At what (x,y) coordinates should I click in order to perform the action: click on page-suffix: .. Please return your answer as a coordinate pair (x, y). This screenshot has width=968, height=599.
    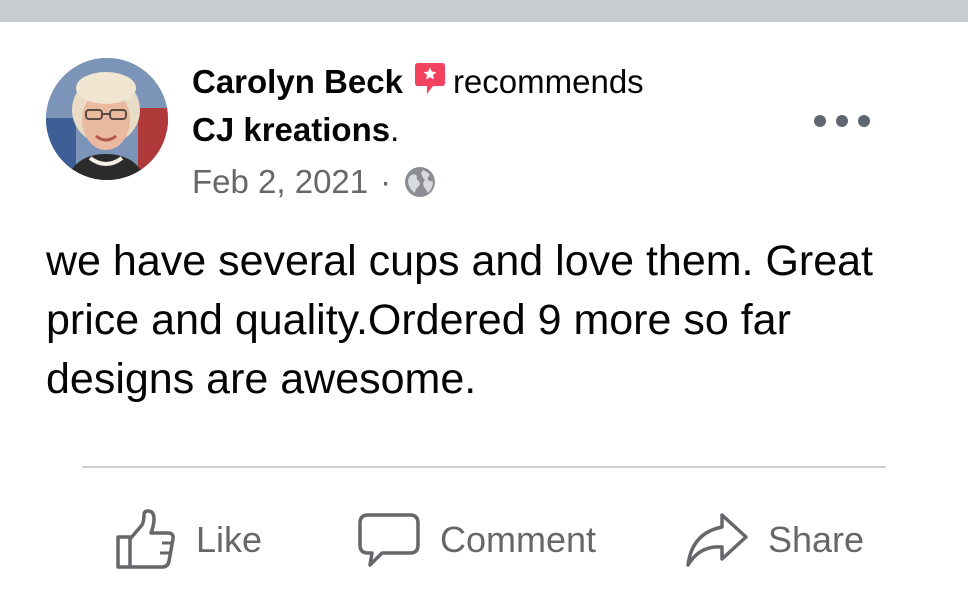
    Looking at the image, I should click on (395, 129).